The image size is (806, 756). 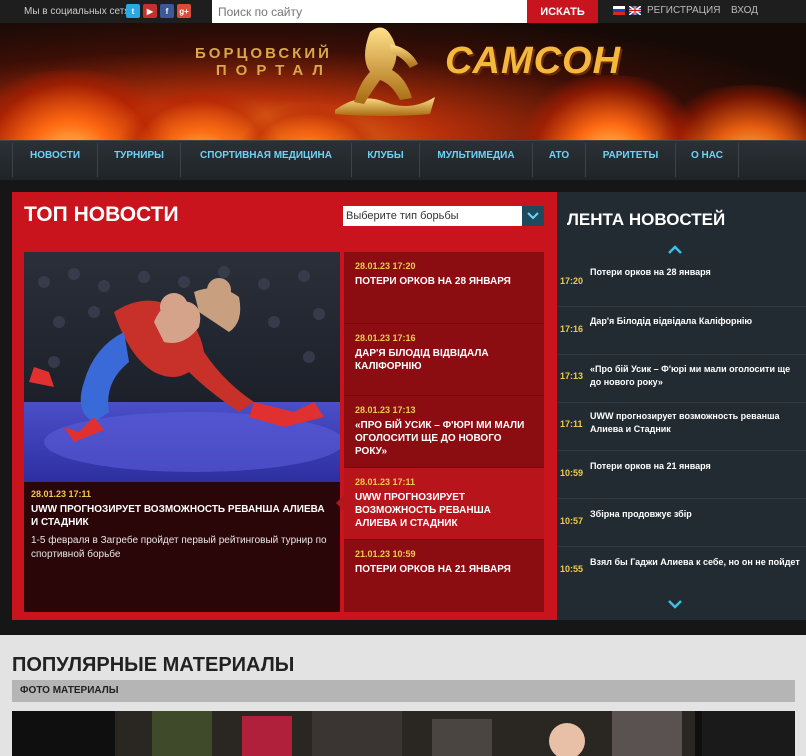 What do you see at coordinates (572, 281) in the screenshot?
I see `feed-item-time: 17:20` at bounding box center [572, 281].